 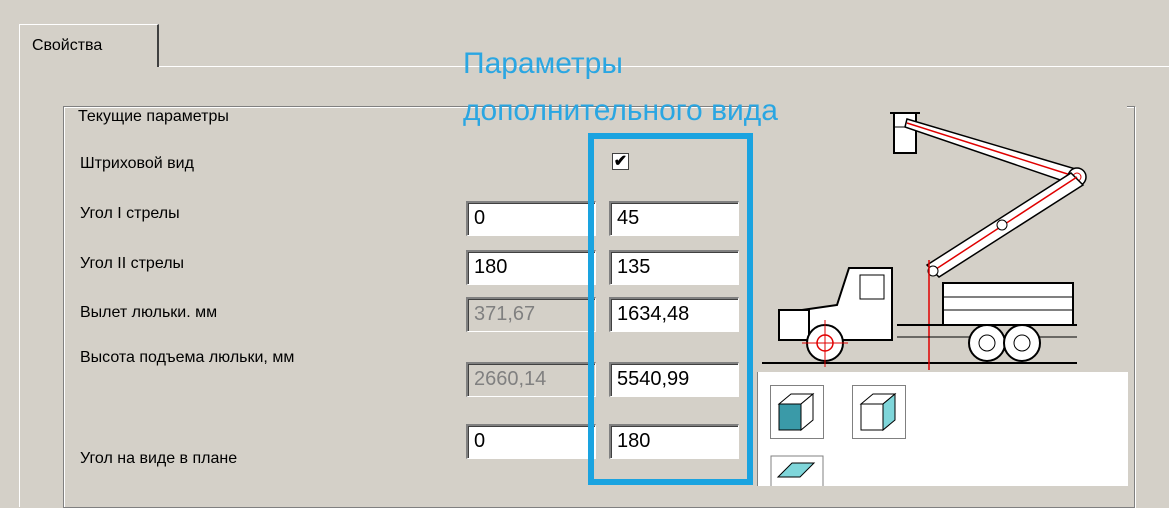 What do you see at coordinates (67, 45) in the screenshot?
I see `tab-properties-label: Свойства` at bounding box center [67, 45].